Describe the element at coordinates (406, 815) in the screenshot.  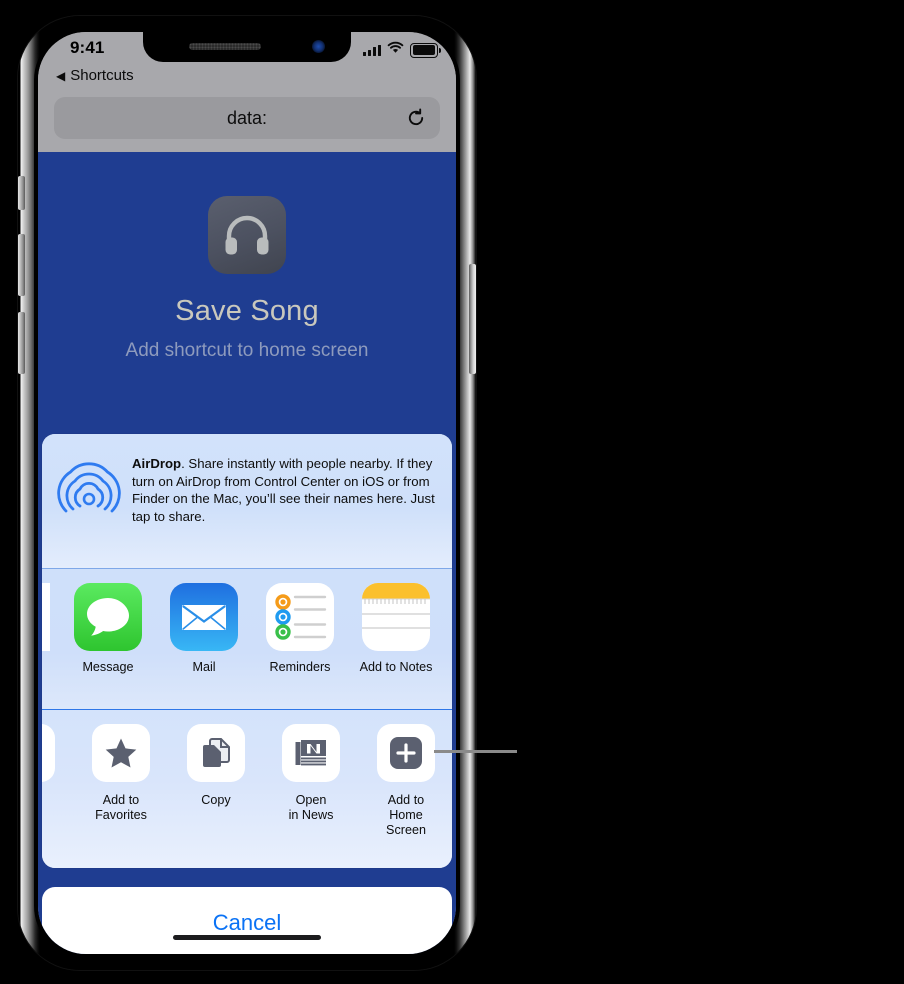
I see `action-label: Add to Home Screen` at that location.